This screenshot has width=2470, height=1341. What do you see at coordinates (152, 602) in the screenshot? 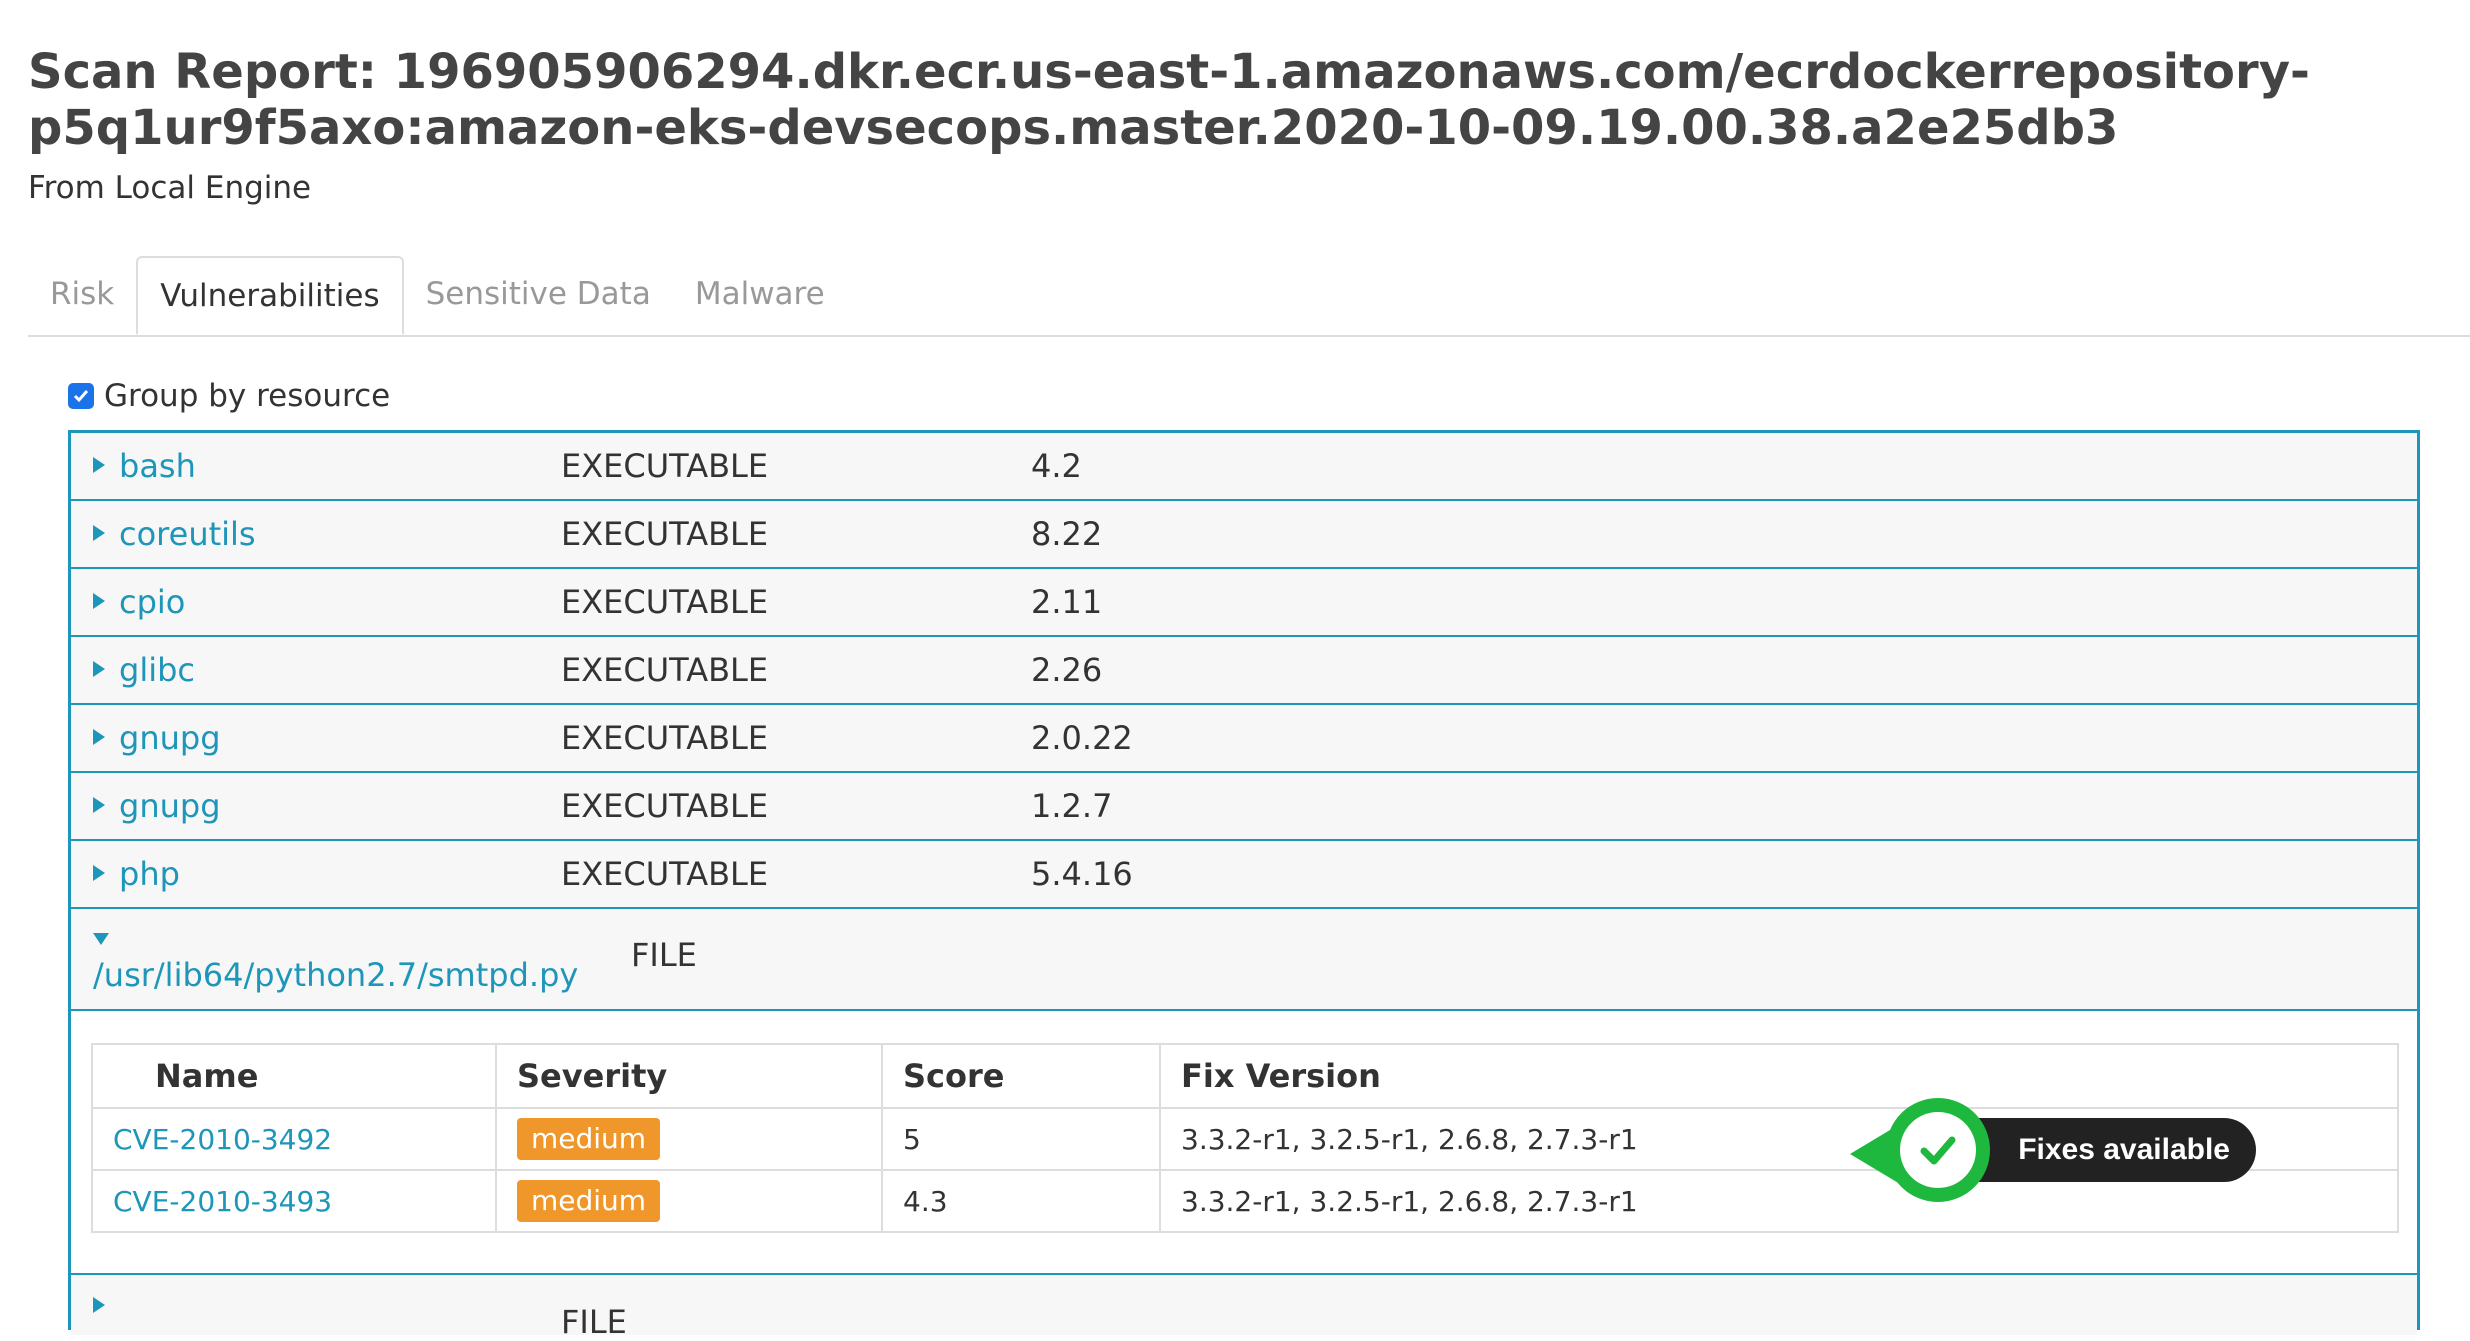
I see `resource-name: cpio` at bounding box center [152, 602].